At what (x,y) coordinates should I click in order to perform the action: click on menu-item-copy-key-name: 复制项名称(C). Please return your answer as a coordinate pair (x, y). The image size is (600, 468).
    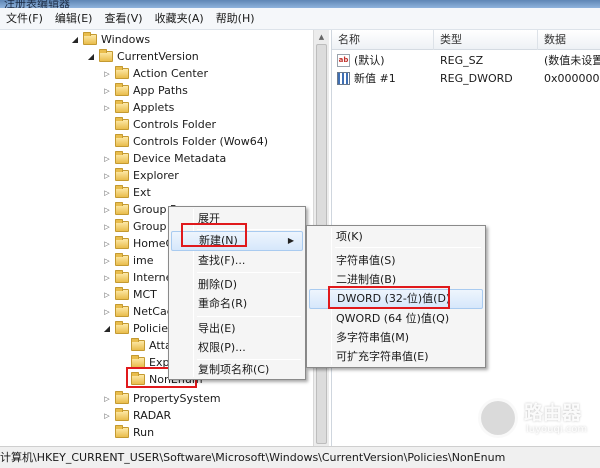
    Looking at the image, I should click on (237, 370).